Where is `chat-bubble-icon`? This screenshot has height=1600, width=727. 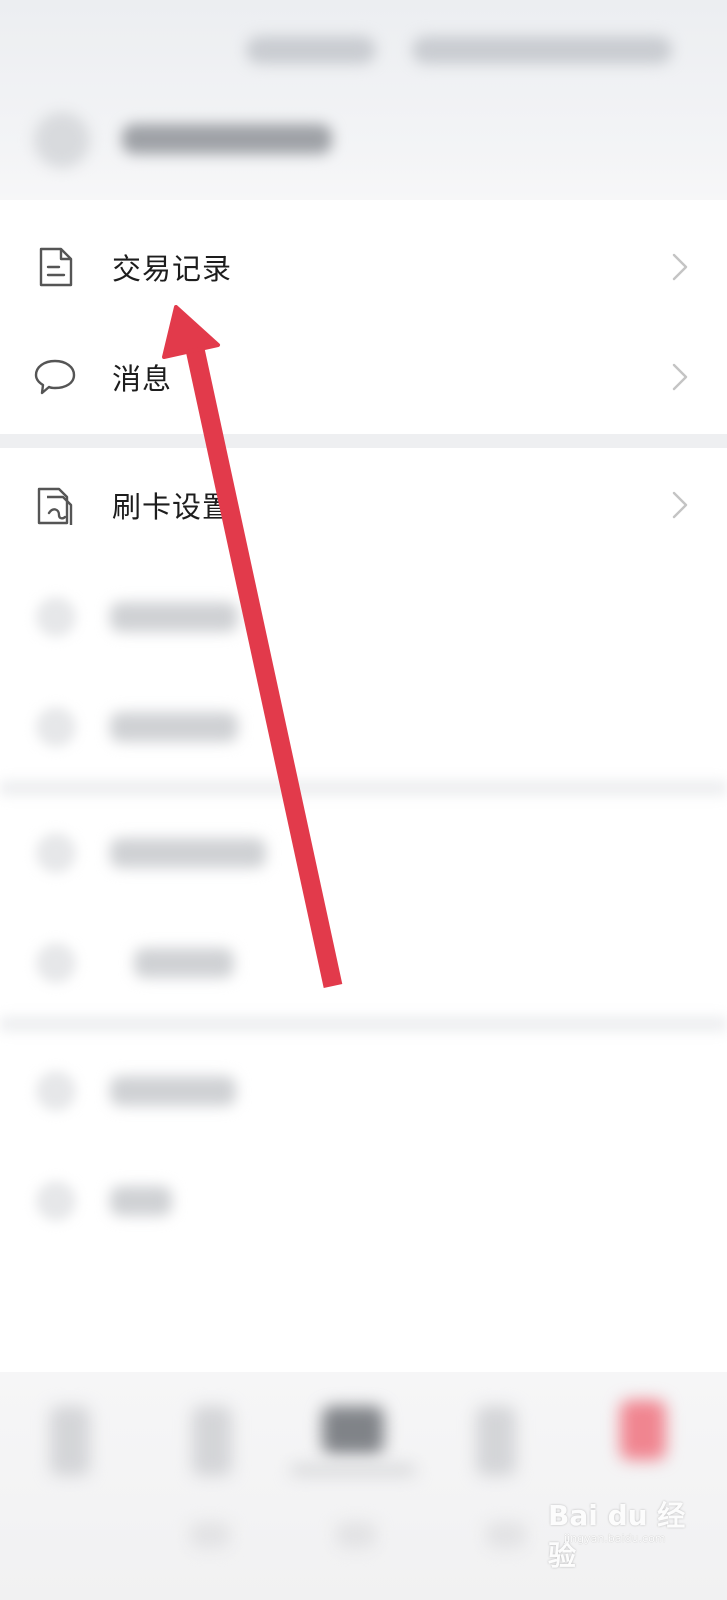 chat-bubble-icon is located at coordinates (55, 377).